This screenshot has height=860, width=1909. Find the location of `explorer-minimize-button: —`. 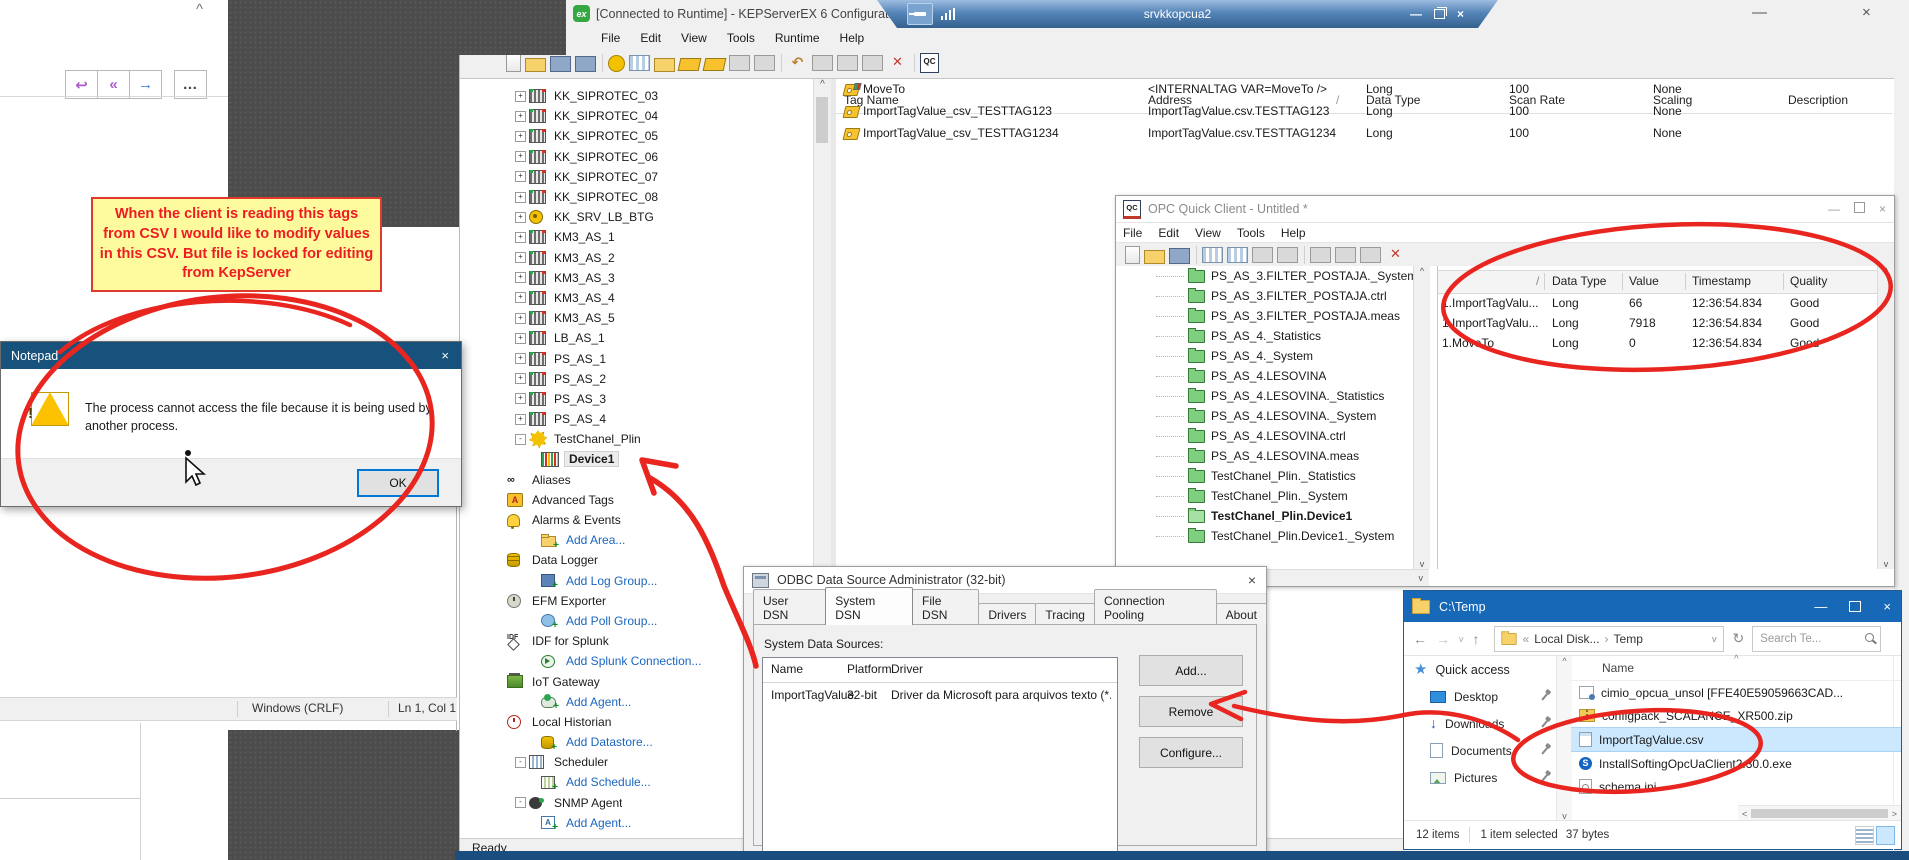

explorer-minimize-button: — is located at coordinates (1820, 606).